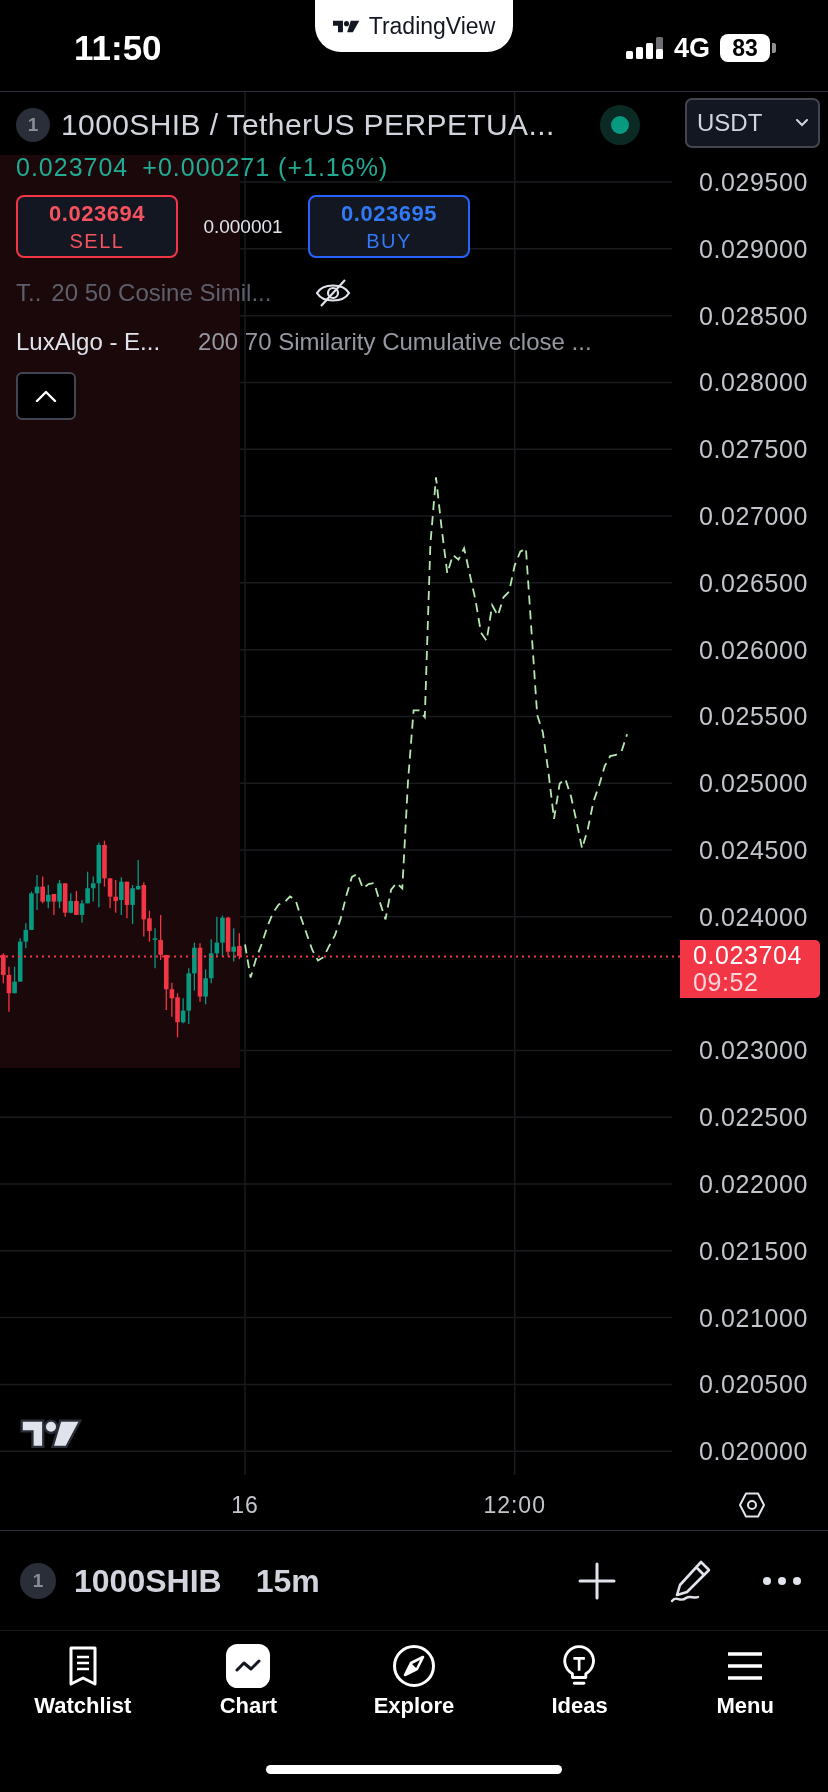 The image size is (828, 1792). Describe the element at coordinates (83, 1685) in the screenshot. I see `tab: Watchlist` at that location.